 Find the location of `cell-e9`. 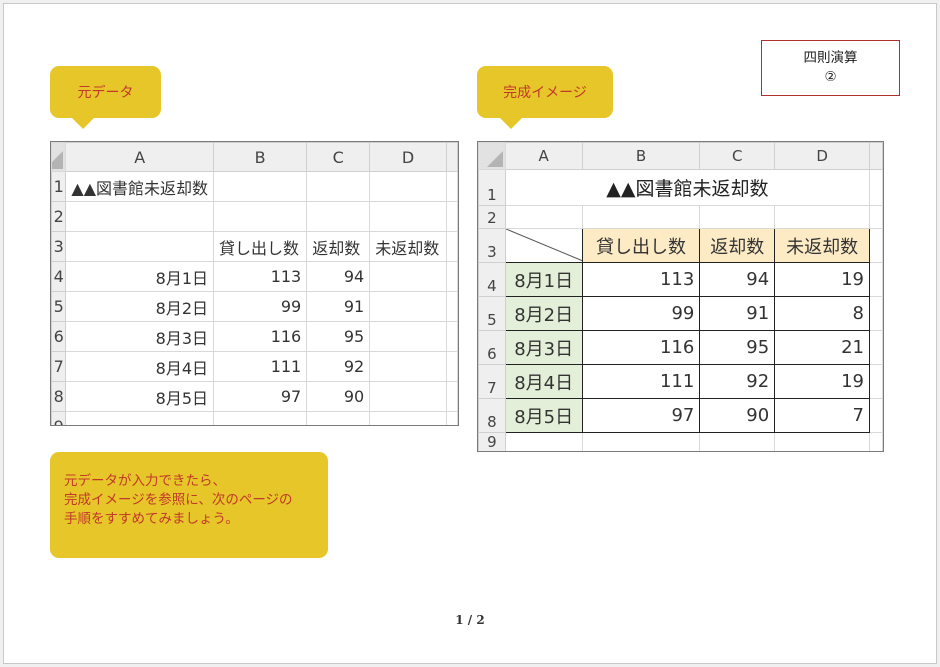

cell-e9 is located at coordinates (451, 418).